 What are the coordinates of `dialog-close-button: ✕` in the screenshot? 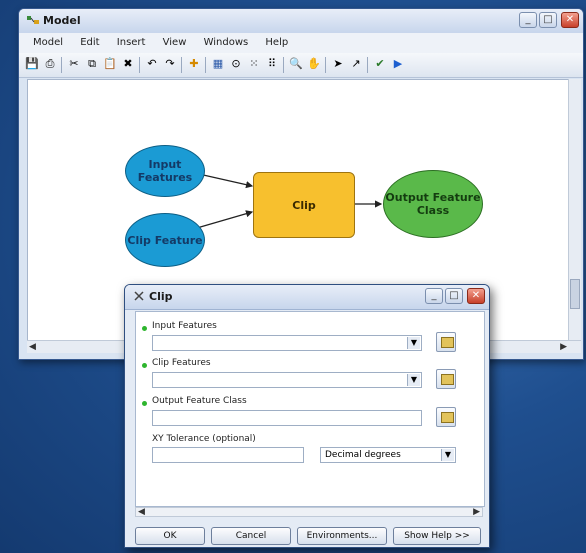 It's located at (476, 296).